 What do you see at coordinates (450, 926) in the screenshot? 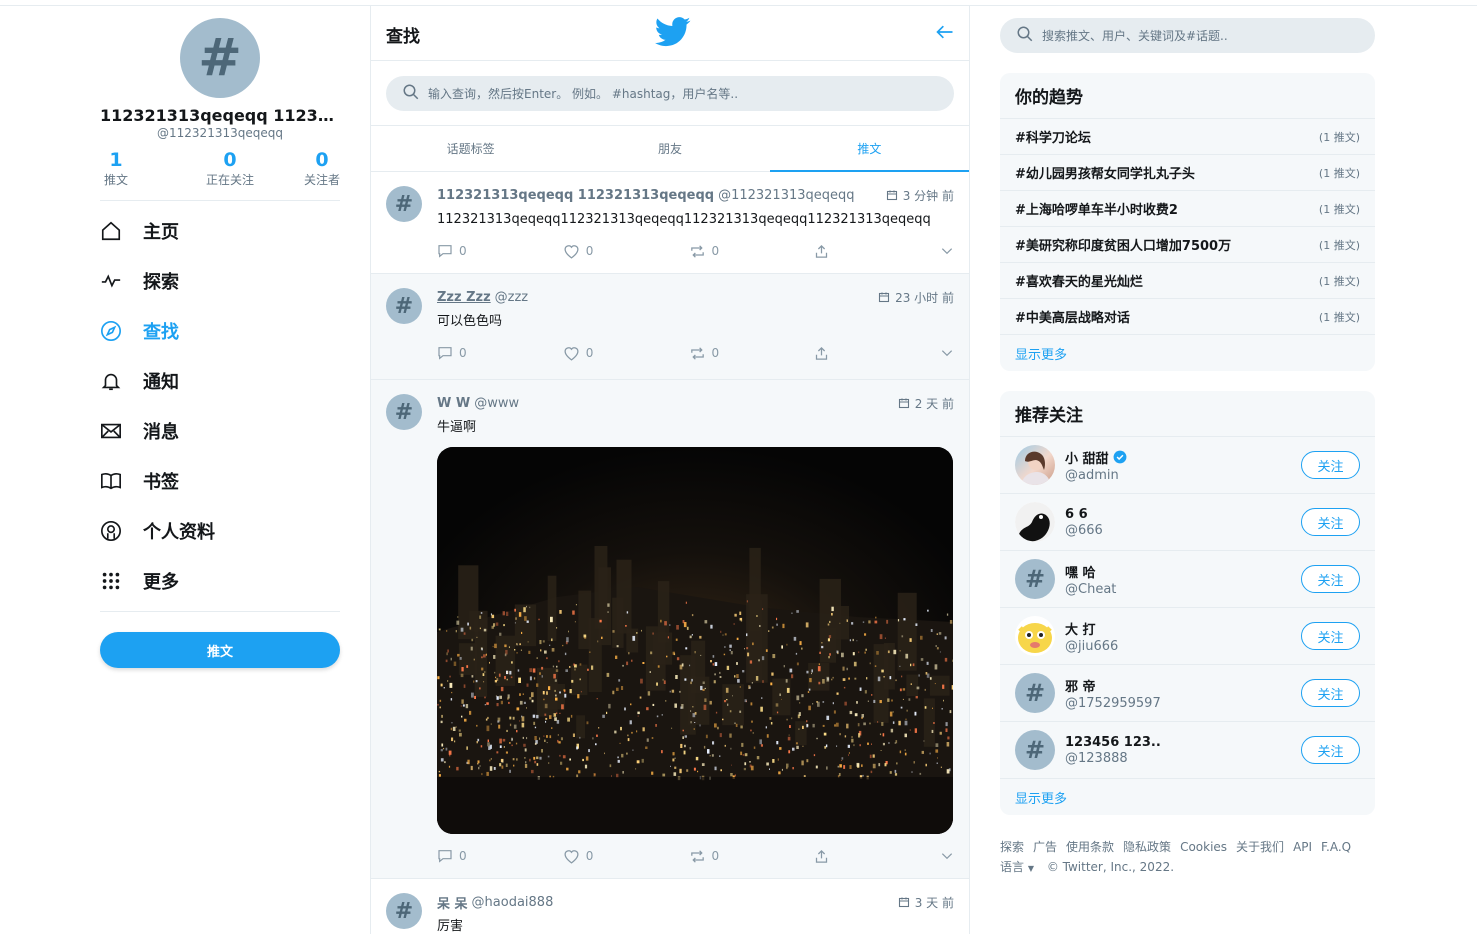
I see `tweet-text: 厉害` at bounding box center [450, 926].